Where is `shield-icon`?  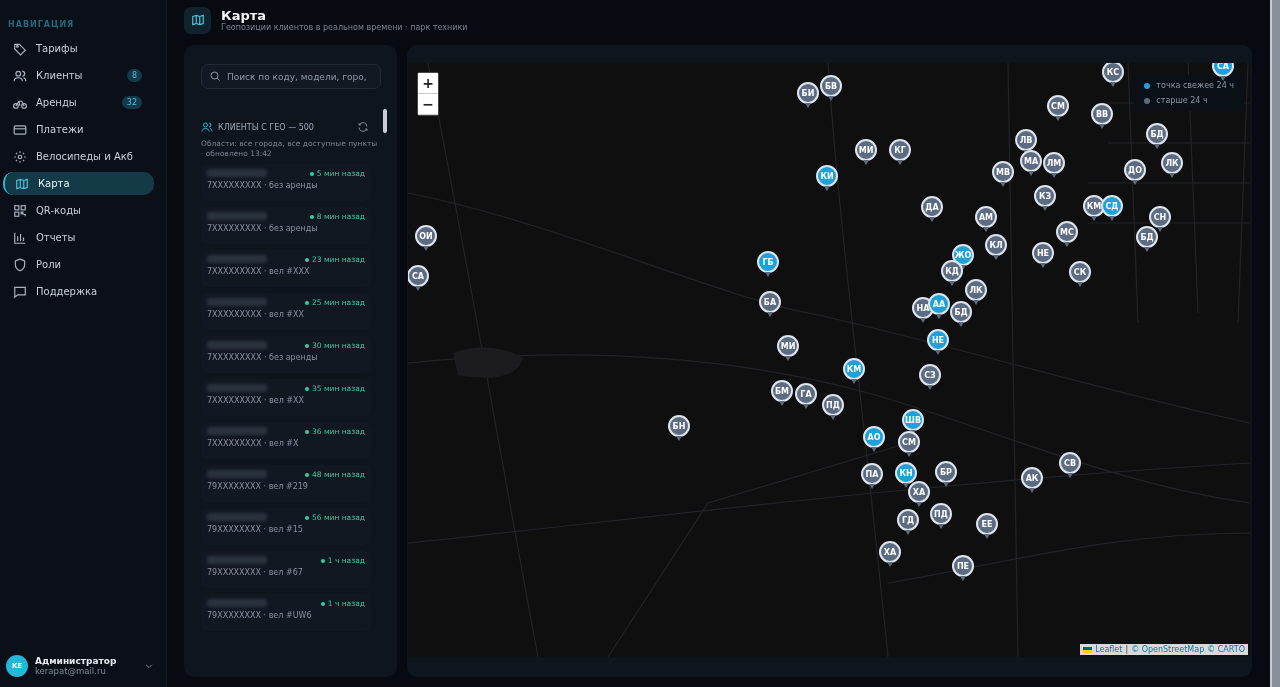 shield-icon is located at coordinates (20, 264).